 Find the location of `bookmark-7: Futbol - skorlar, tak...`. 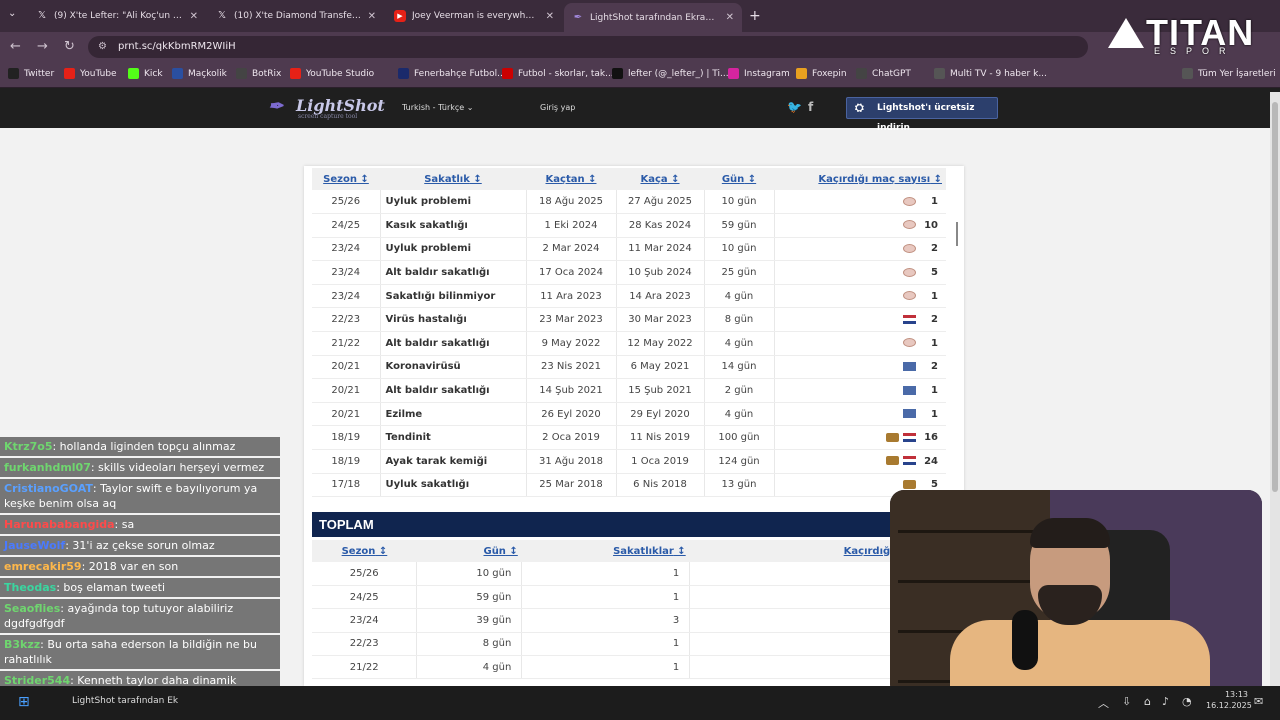

bookmark-7: Futbol - skorlar, tak... is located at coordinates (558, 73).